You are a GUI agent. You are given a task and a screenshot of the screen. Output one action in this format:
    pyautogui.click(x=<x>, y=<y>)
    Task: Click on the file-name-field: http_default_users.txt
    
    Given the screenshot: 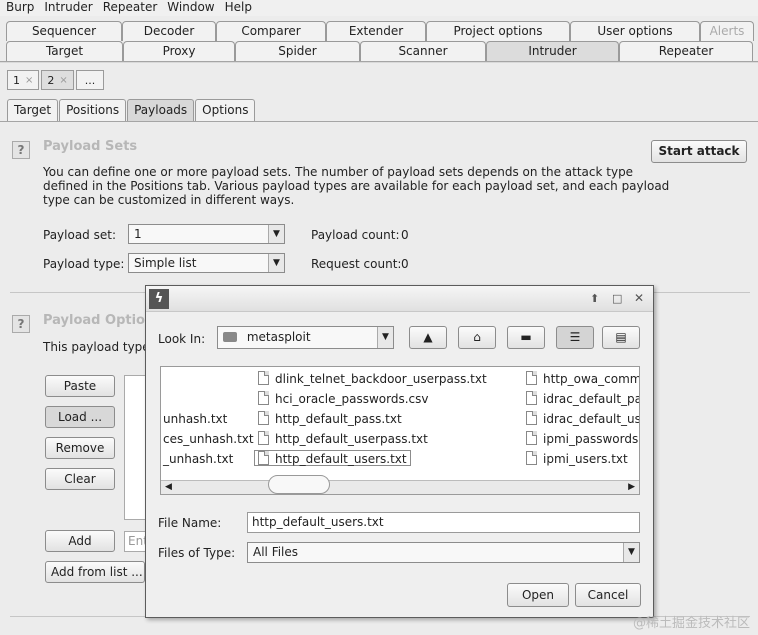 What is the action you would take?
    pyautogui.click(x=443, y=522)
    